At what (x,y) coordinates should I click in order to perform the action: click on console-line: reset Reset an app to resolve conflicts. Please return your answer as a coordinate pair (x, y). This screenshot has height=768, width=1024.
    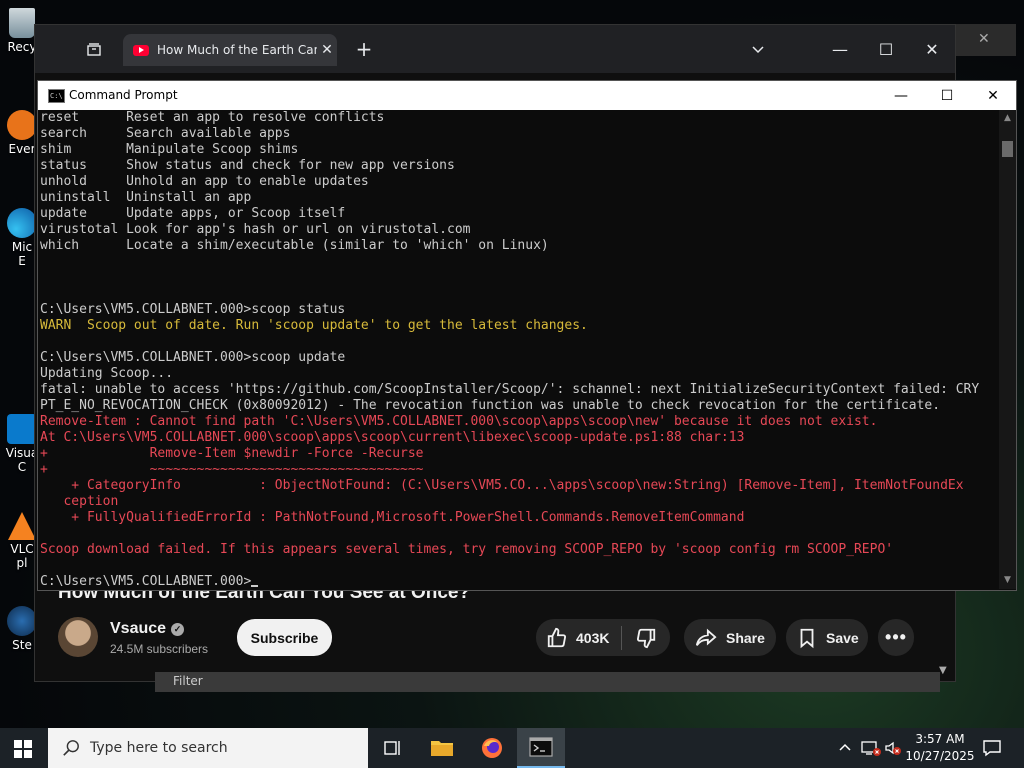
    Looking at the image, I should click on (212, 117).